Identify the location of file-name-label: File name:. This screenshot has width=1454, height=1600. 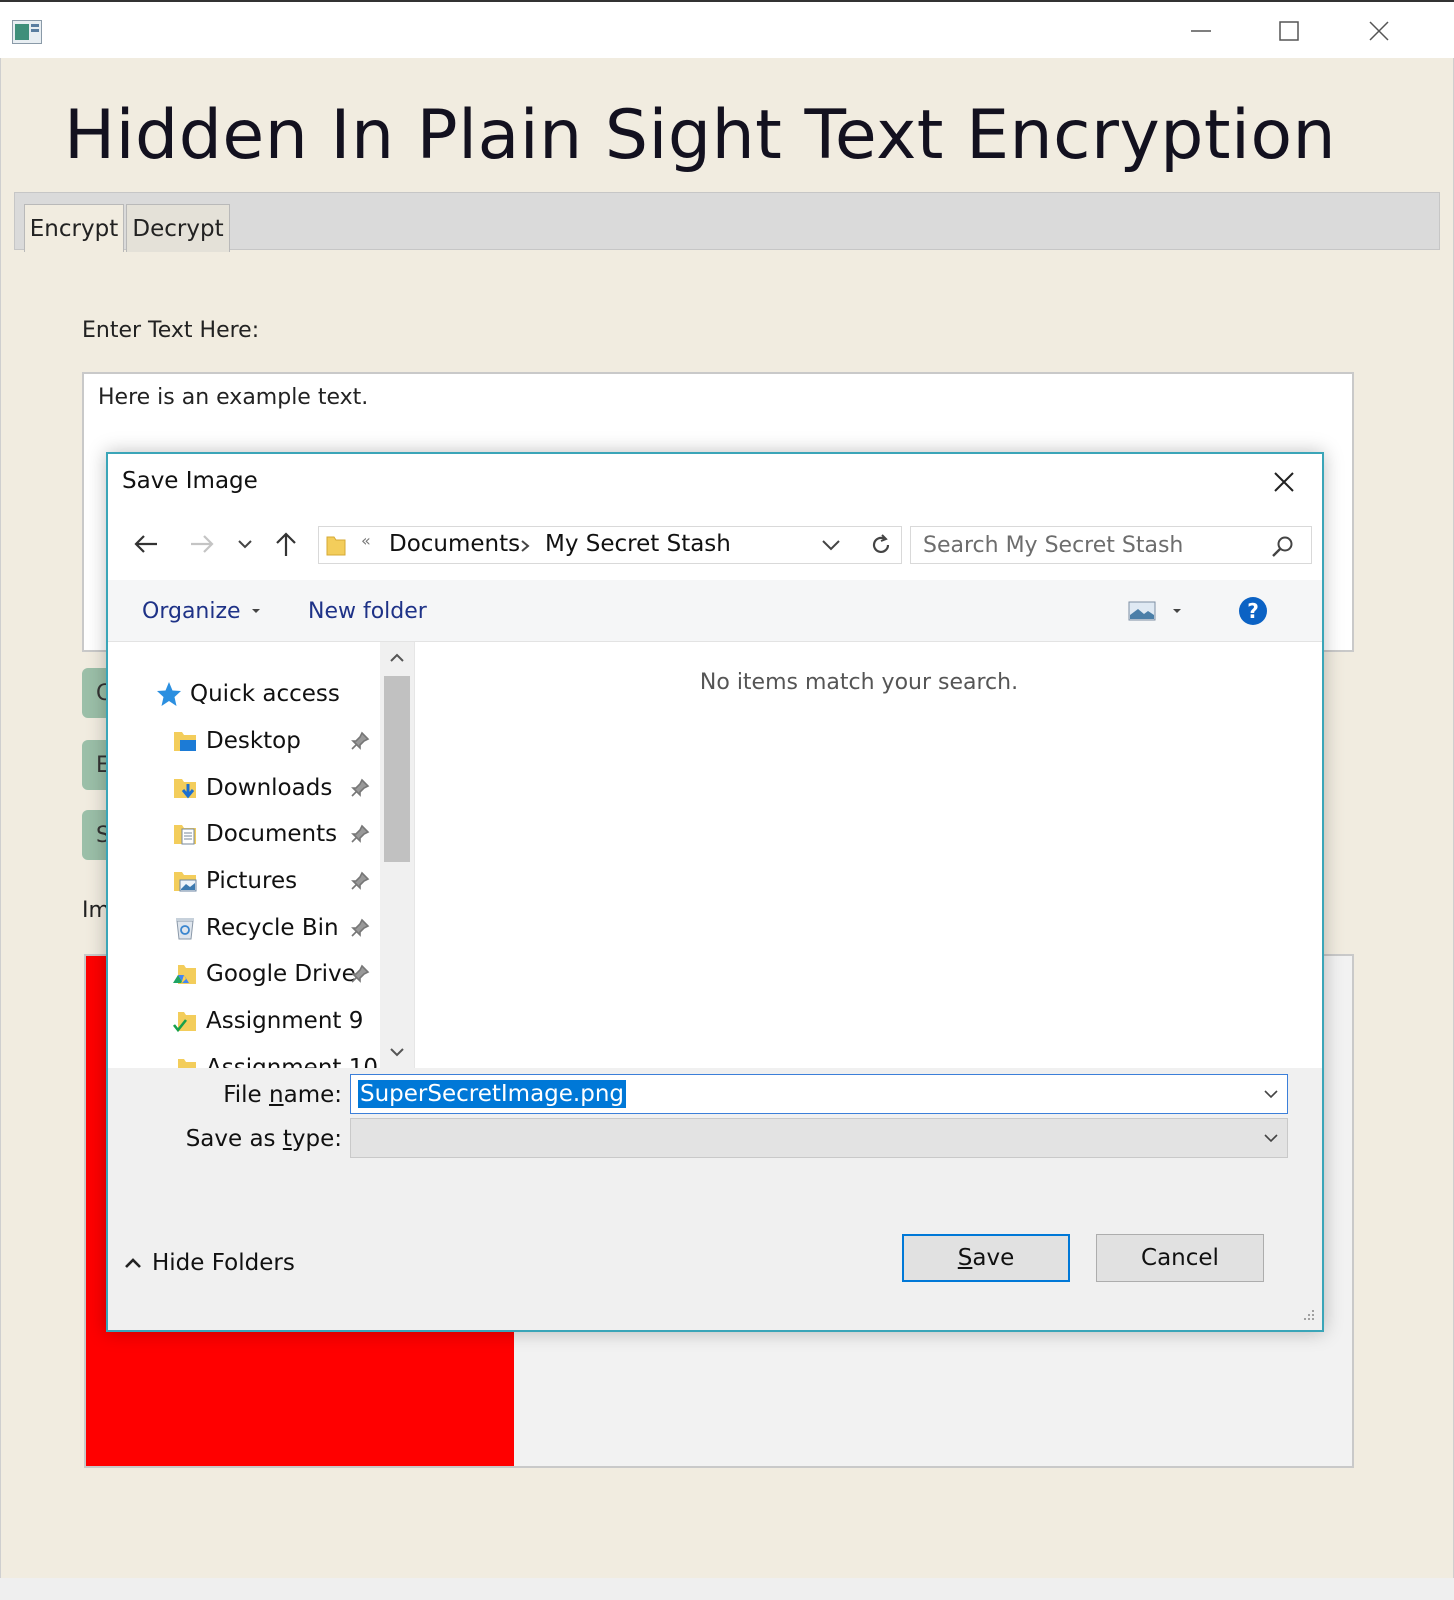
(282, 1095).